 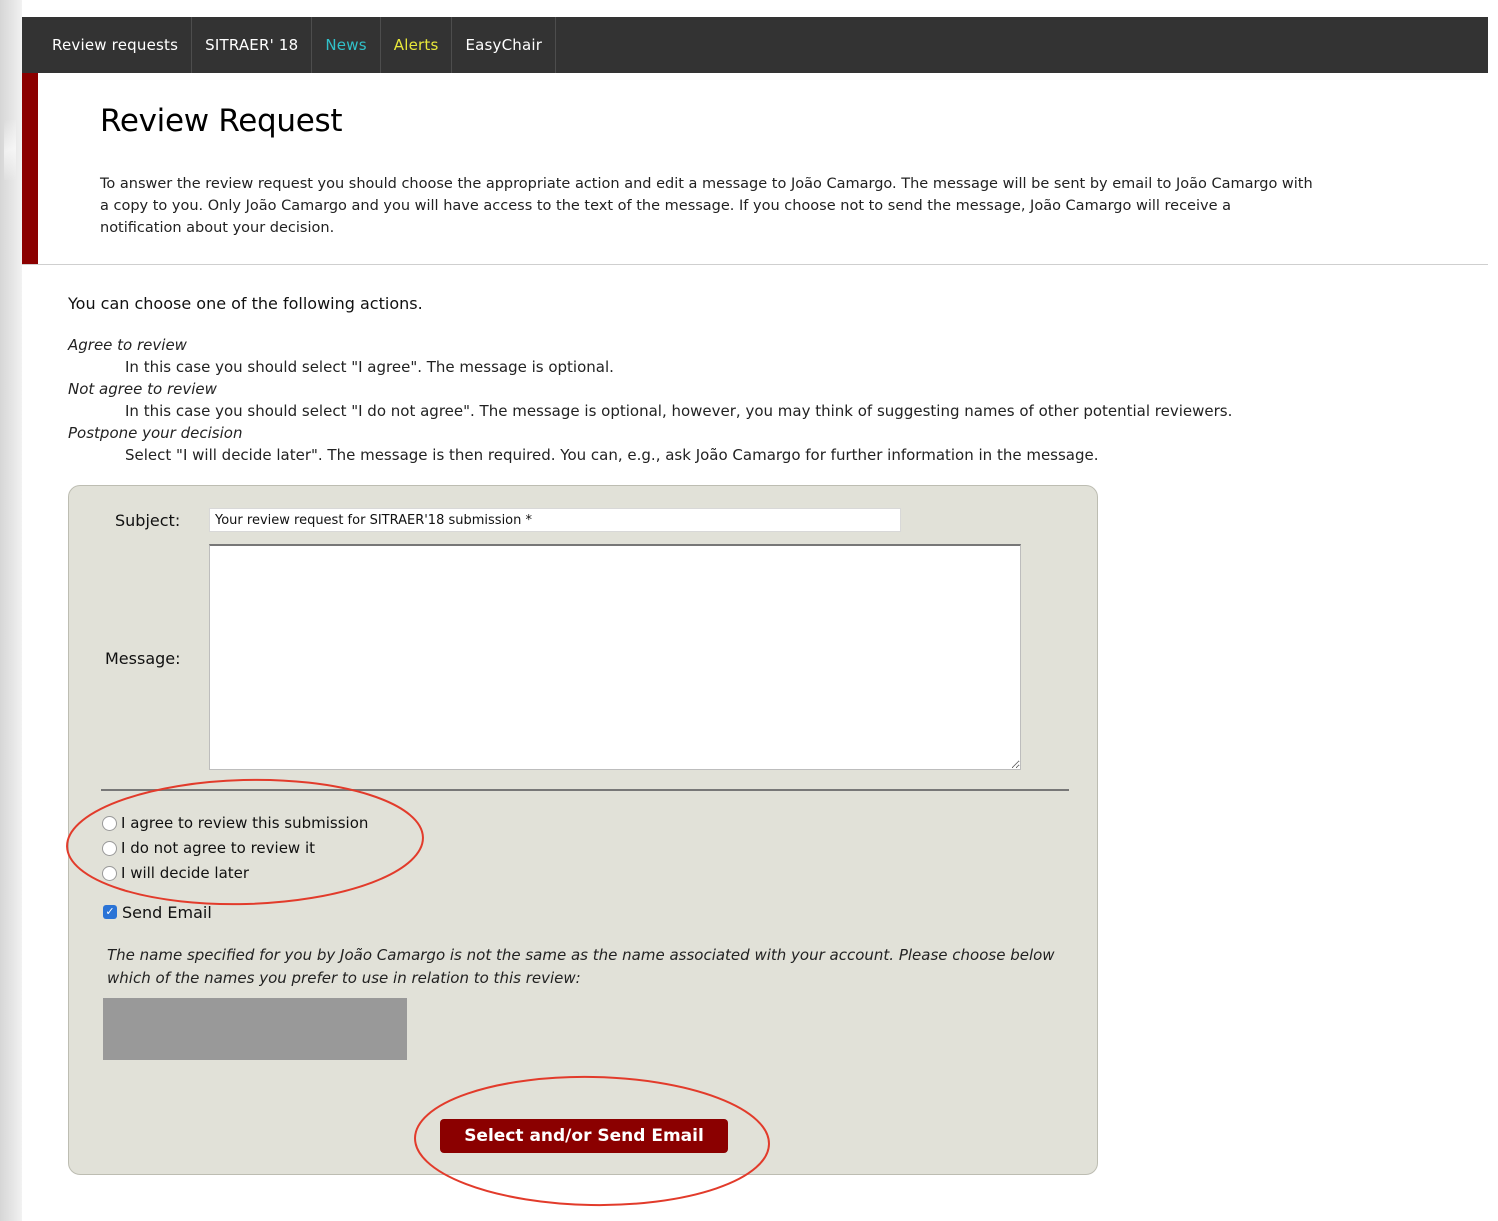 I want to click on window-edge, so click(x=11, y=610).